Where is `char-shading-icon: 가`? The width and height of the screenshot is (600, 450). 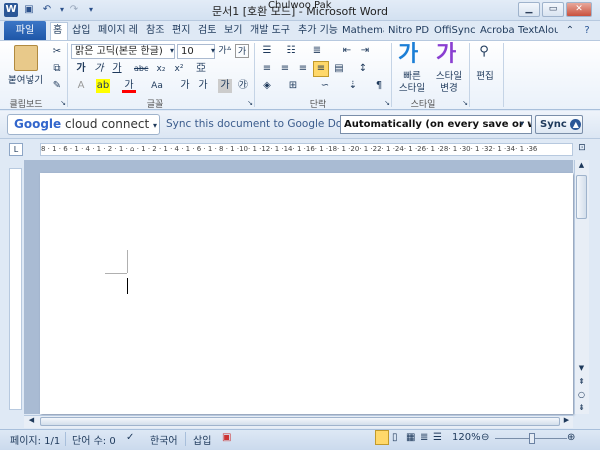 char-shading-icon: 가 is located at coordinates (185, 86).